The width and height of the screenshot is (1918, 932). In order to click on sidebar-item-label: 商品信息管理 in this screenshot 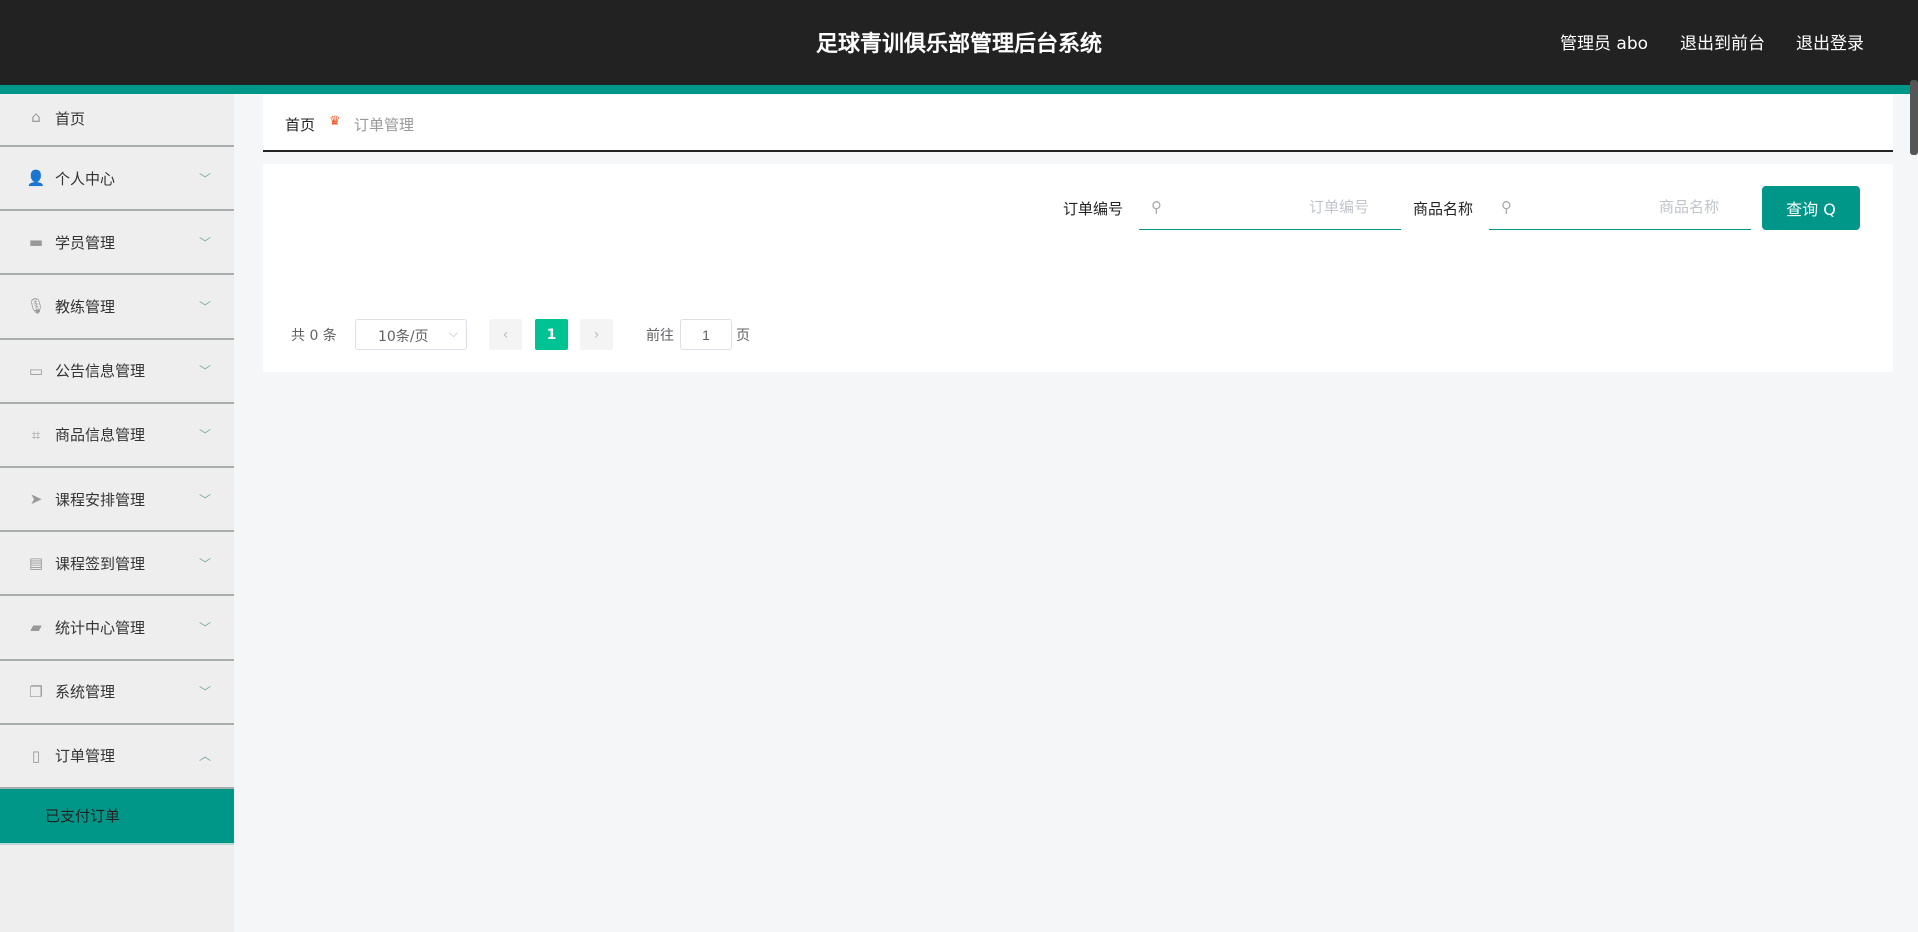, I will do `click(100, 435)`.